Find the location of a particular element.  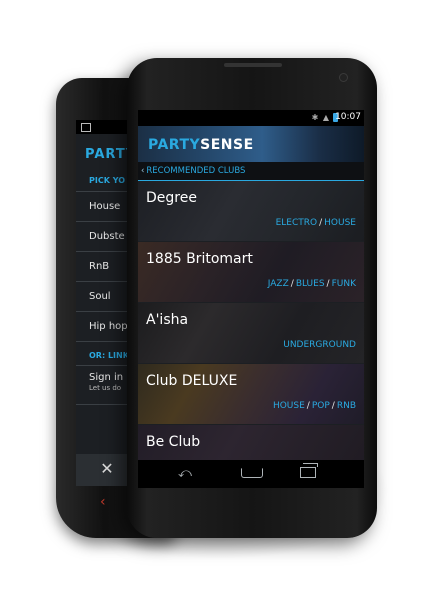

club-name: 1885 Britomart is located at coordinates (199, 259).